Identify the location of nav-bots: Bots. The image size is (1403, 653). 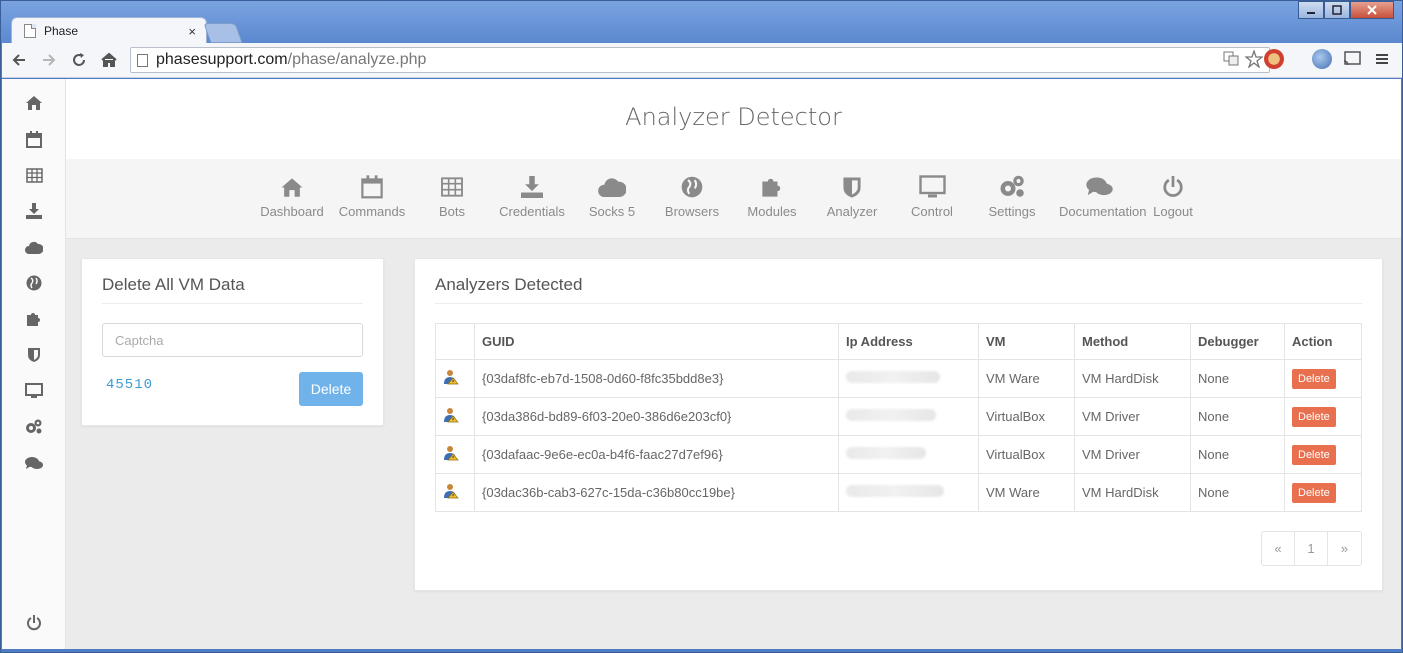
(452, 196).